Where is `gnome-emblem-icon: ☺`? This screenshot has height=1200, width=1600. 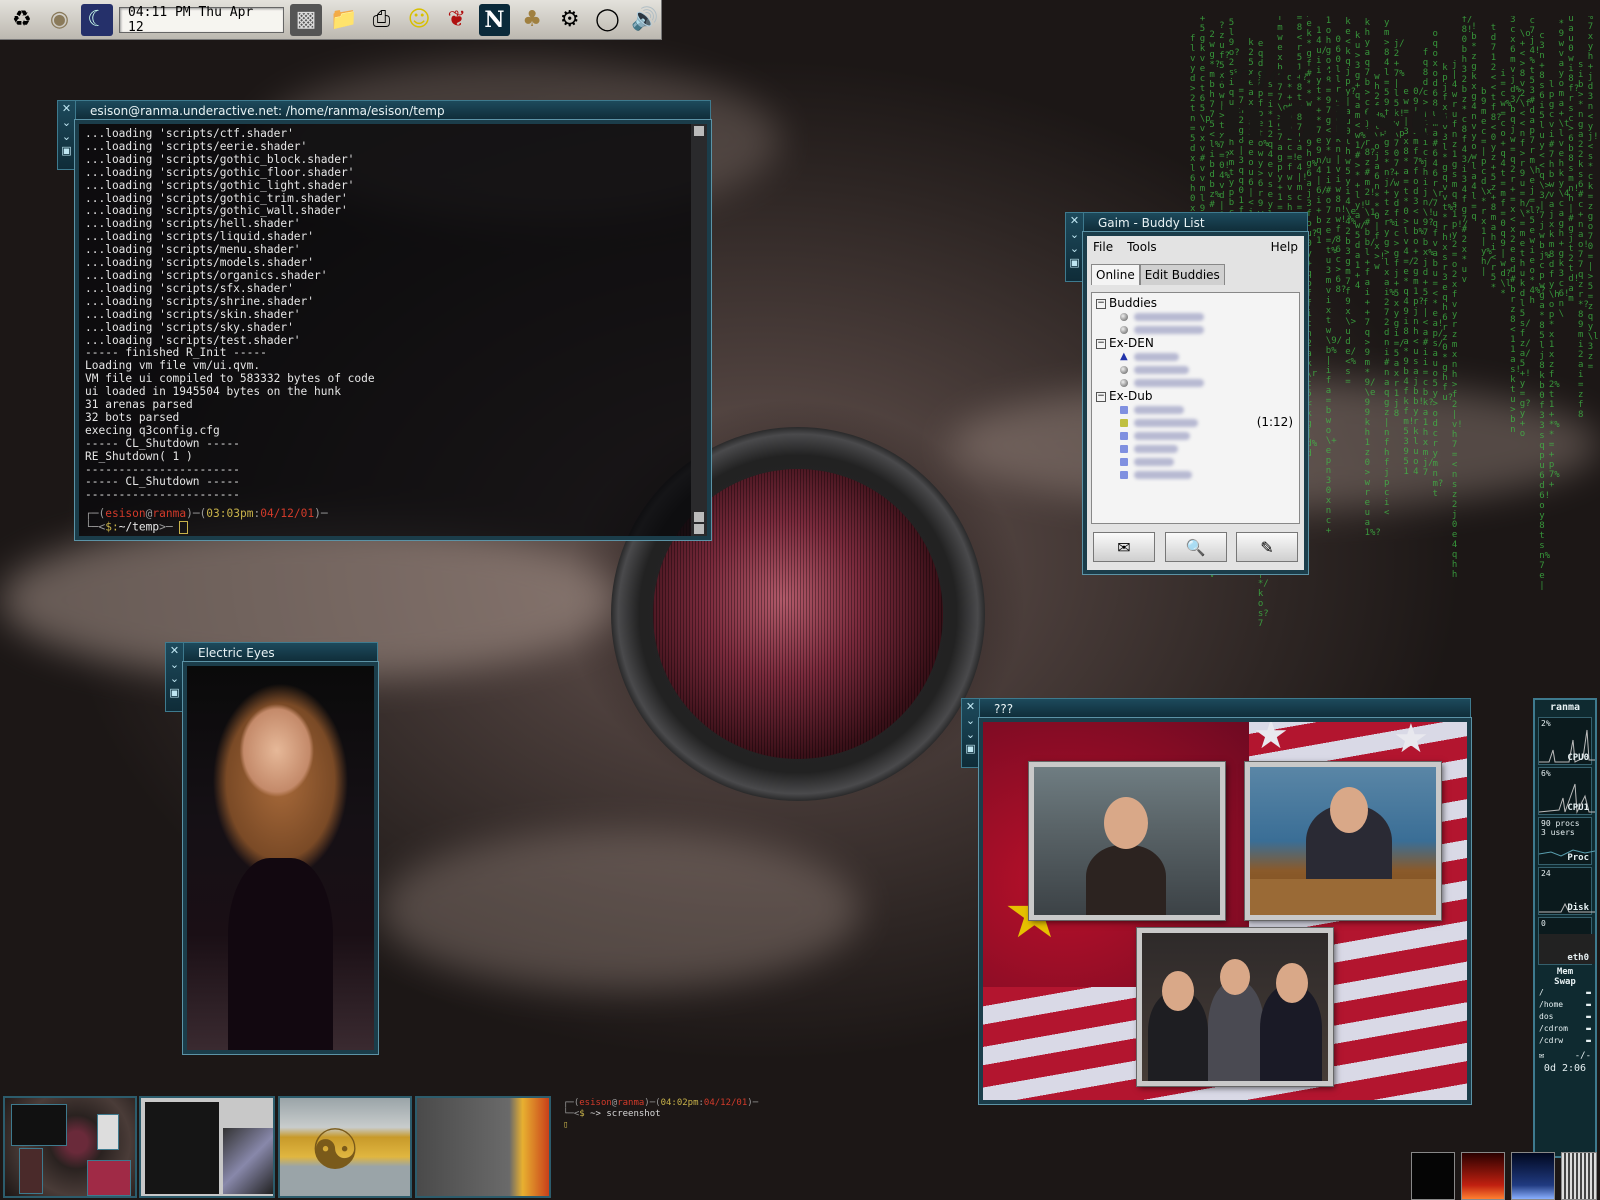 gnome-emblem-icon: ☺ is located at coordinates (419, 20).